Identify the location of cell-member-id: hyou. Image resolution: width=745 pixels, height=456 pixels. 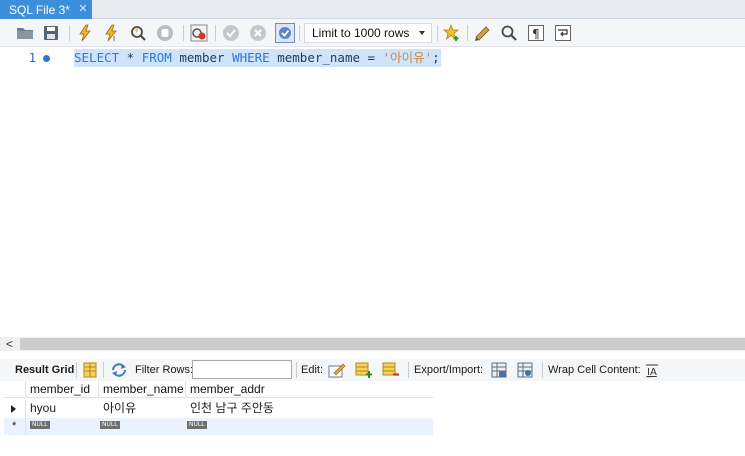
(62, 408).